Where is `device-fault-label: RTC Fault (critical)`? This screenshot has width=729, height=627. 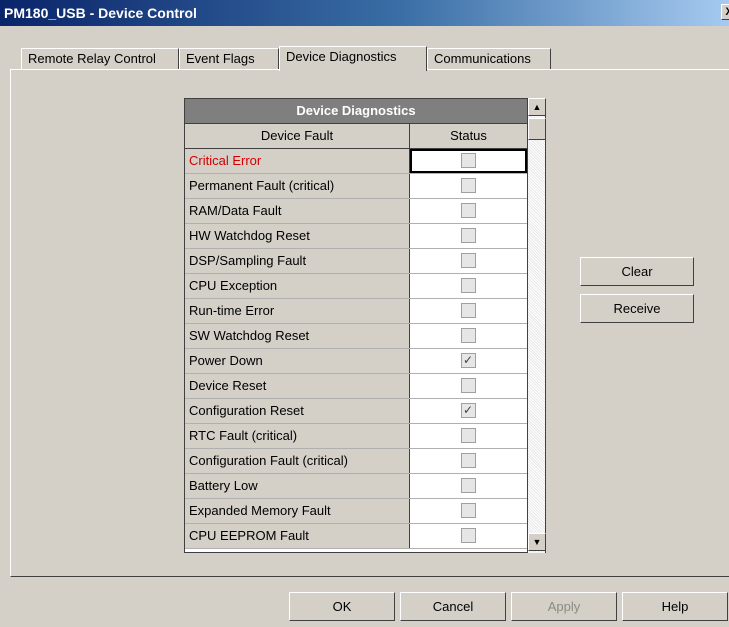 device-fault-label: RTC Fault (critical) is located at coordinates (297, 436).